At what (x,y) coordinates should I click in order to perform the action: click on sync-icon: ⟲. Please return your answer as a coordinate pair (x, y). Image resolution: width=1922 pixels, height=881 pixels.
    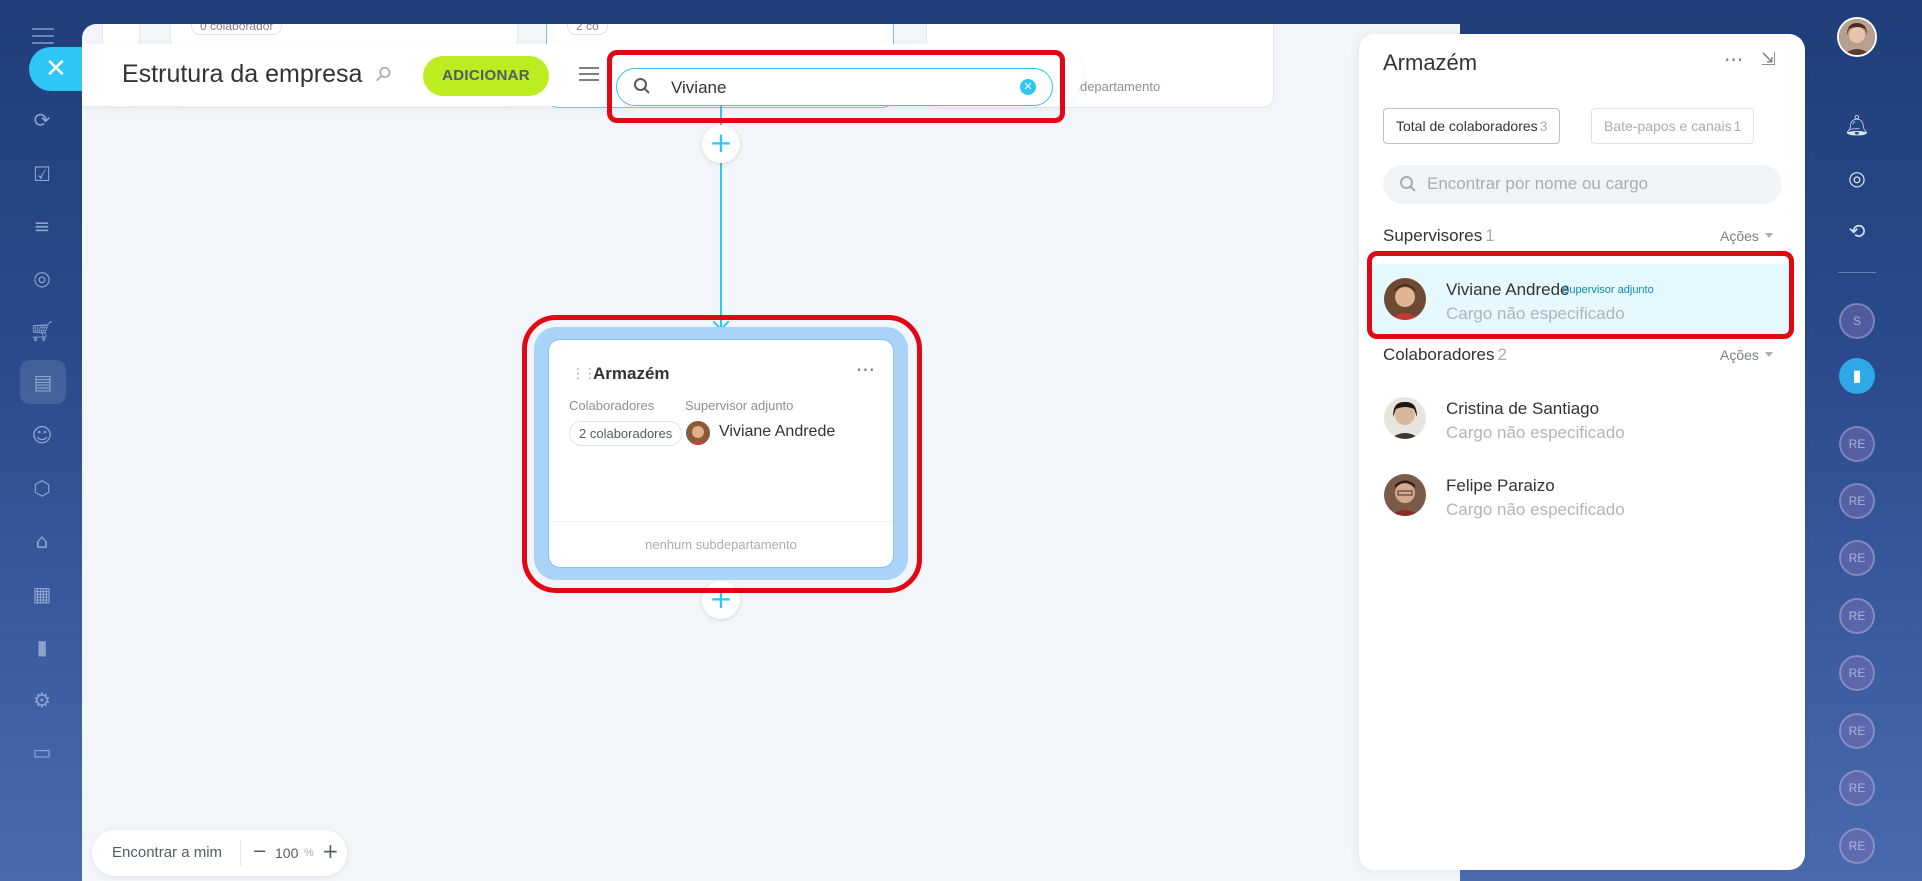
    Looking at the image, I should click on (1857, 231).